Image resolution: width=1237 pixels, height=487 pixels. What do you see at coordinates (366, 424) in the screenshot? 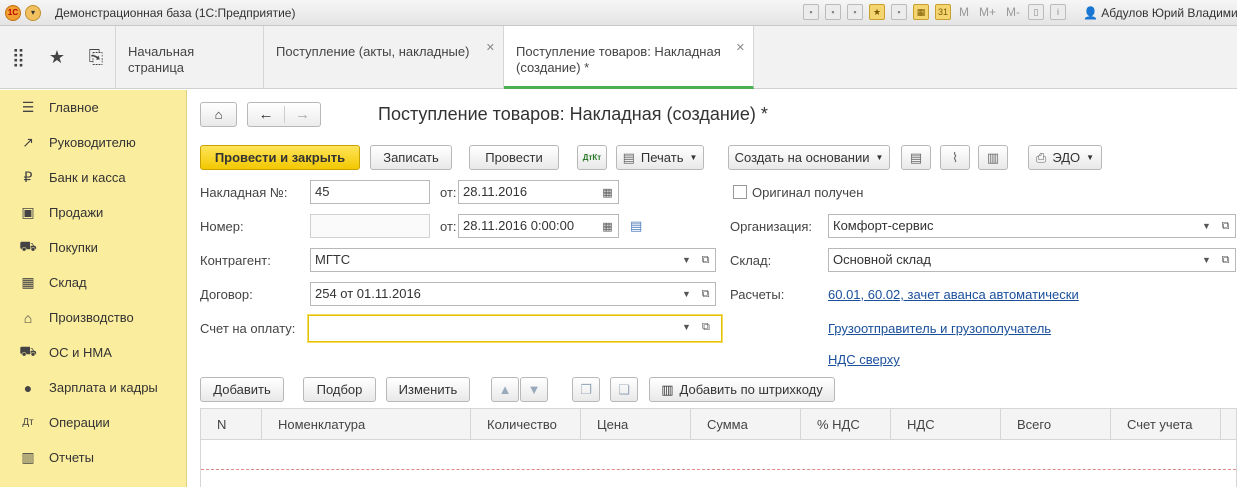
I see `column-header-nomenclature: Номенклатура` at bounding box center [366, 424].